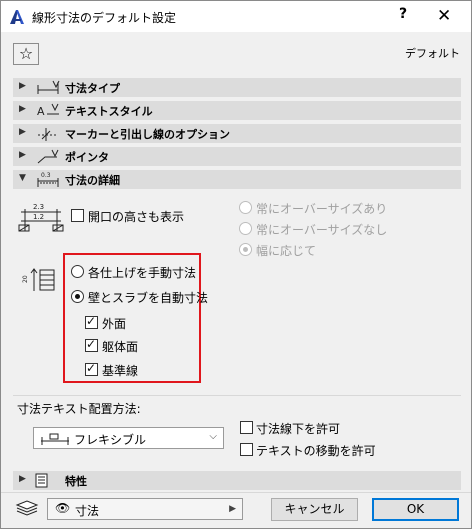  What do you see at coordinates (415, 509) in the screenshot?
I see `ok-button: OK` at bounding box center [415, 509].